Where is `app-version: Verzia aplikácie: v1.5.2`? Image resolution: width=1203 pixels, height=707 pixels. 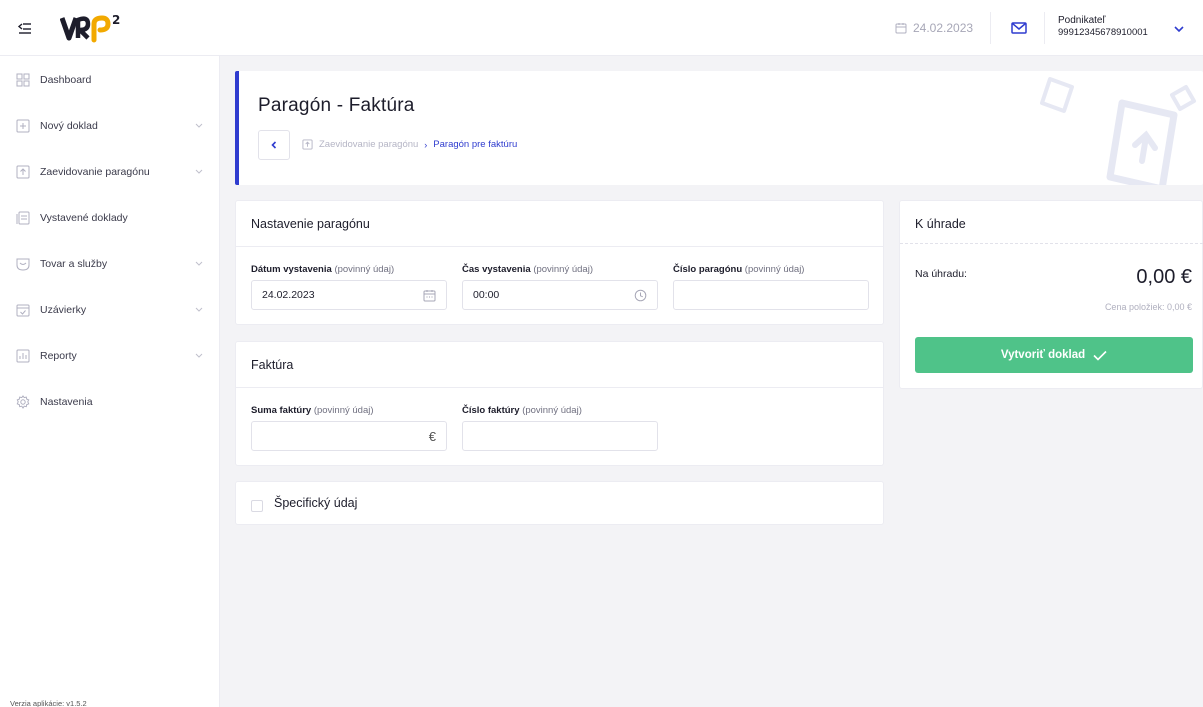 app-version: Verzia aplikácie: v1.5.2 is located at coordinates (48, 703).